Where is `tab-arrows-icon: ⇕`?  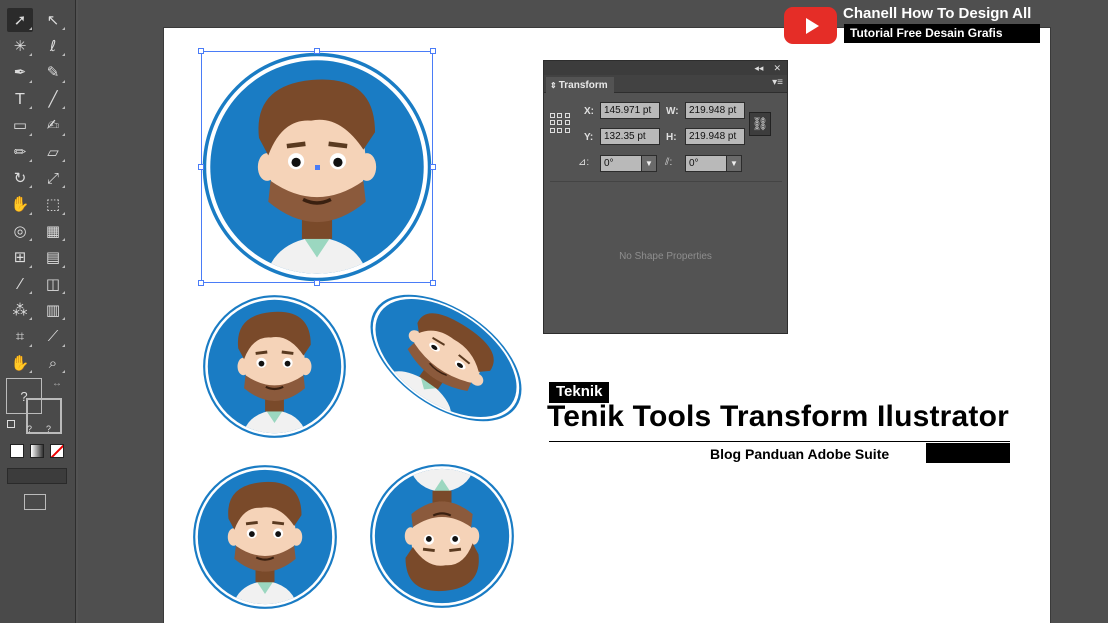 tab-arrows-icon: ⇕ is located at coordinates (553, 85).